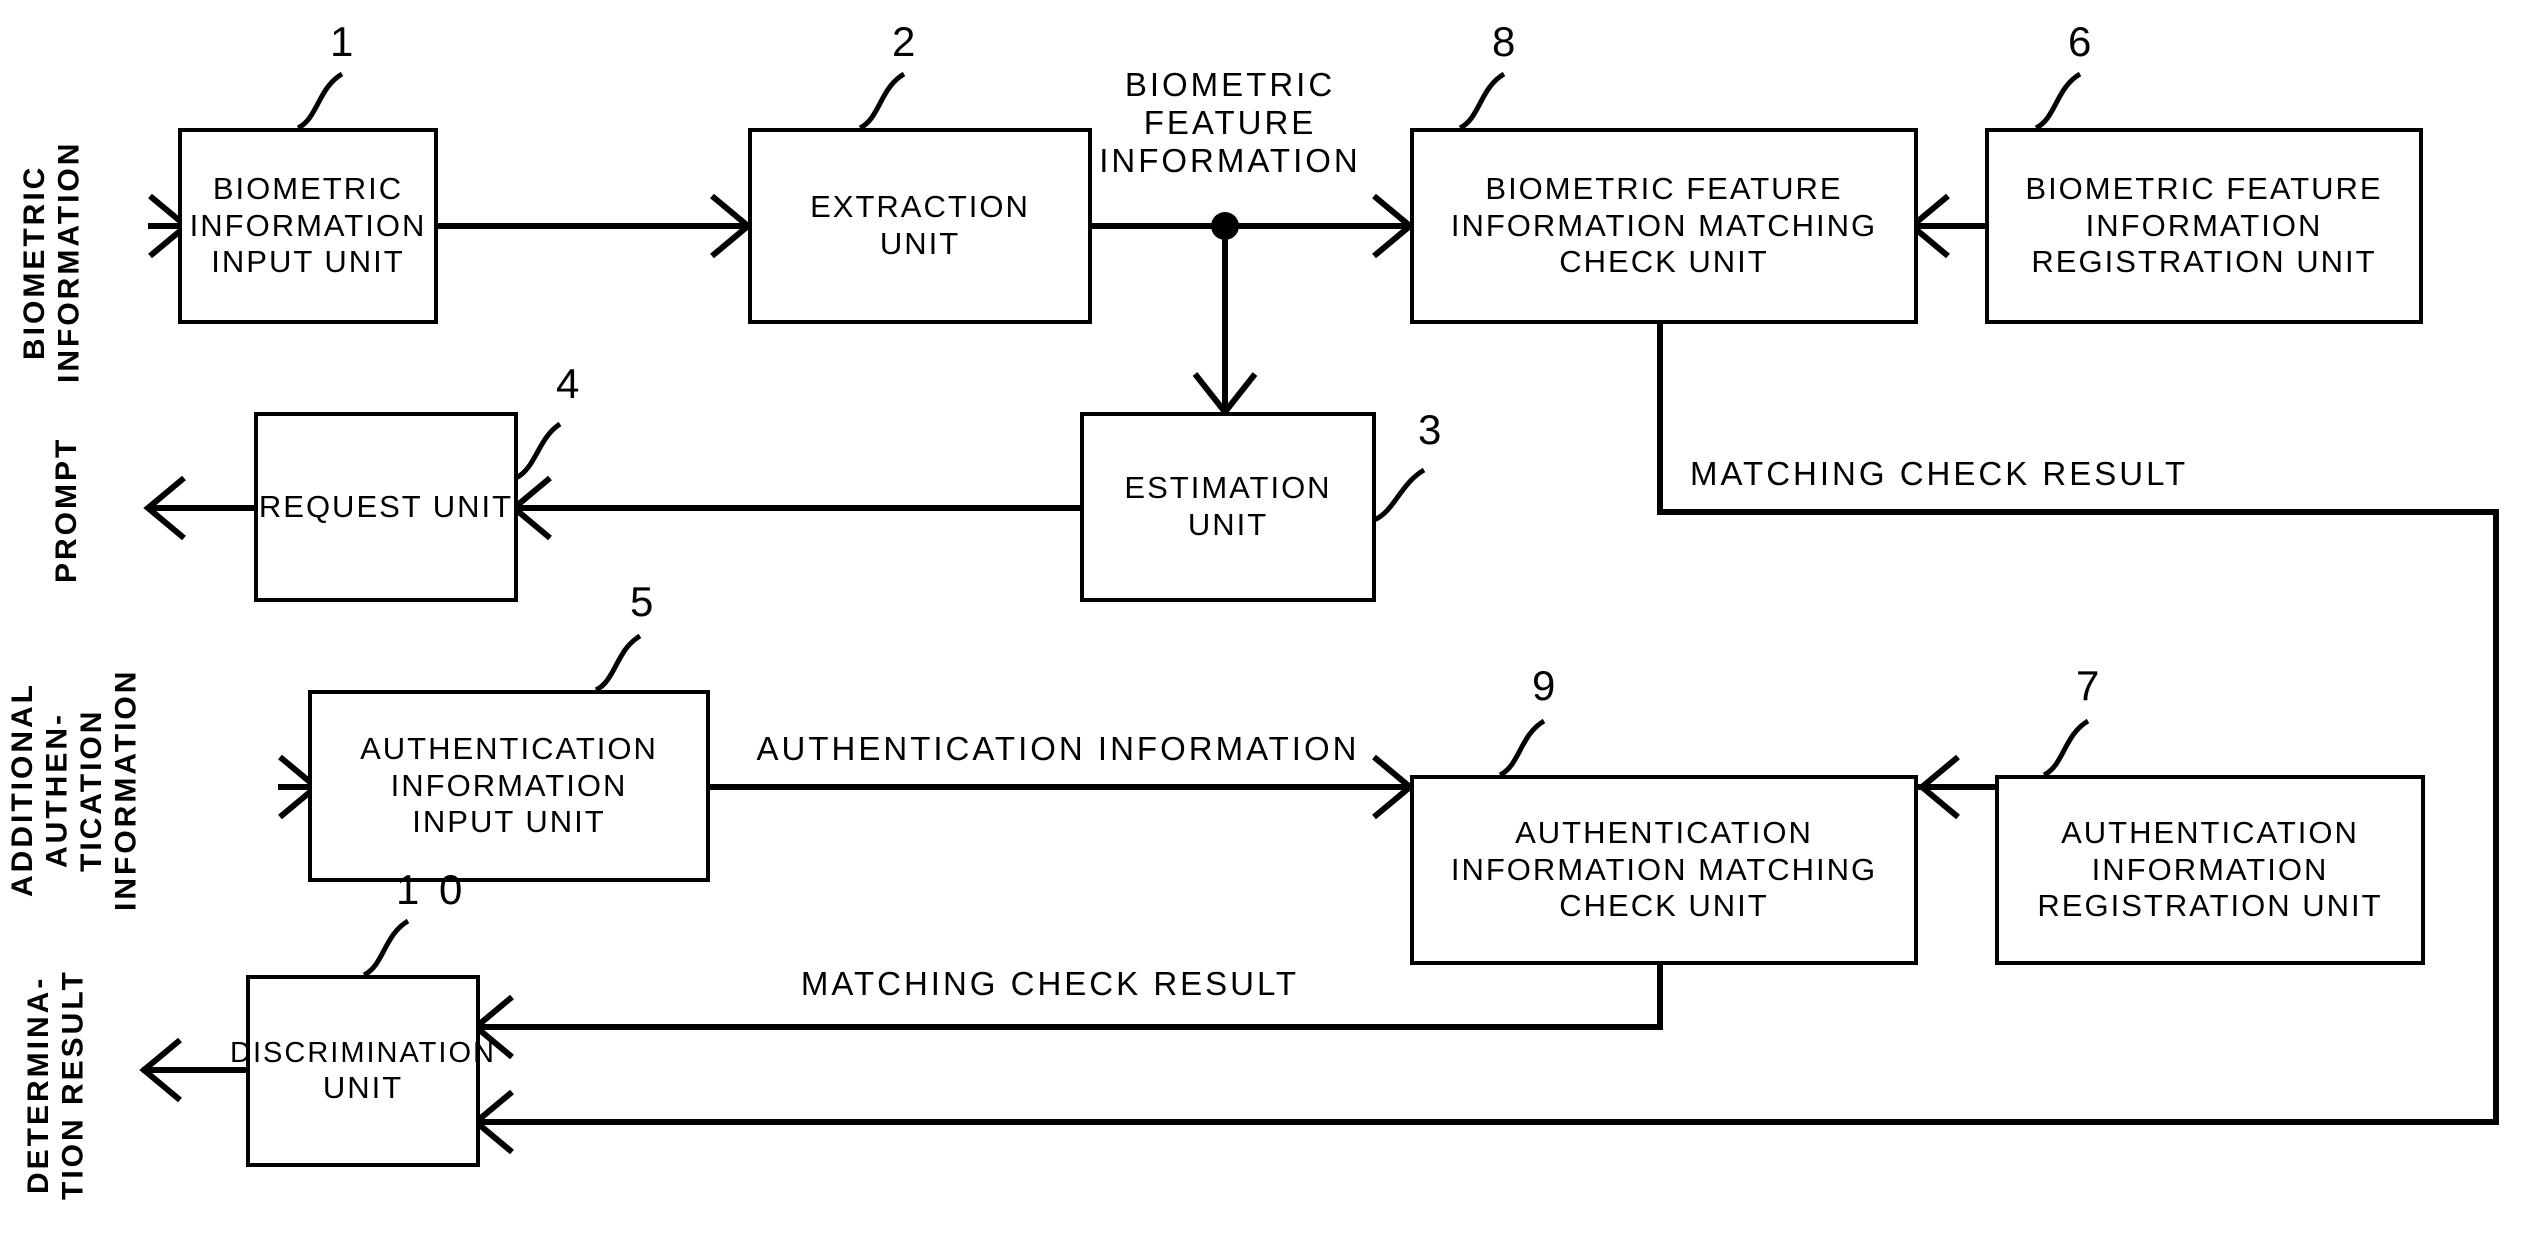  I want to click on block-biometric-information-input-unit: BIOMETRIC INFORMATION INPUT UNIT, so click(308, 226).